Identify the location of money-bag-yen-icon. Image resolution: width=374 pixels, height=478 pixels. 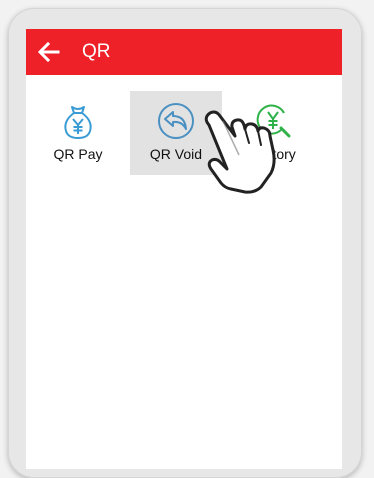
(78, 123).